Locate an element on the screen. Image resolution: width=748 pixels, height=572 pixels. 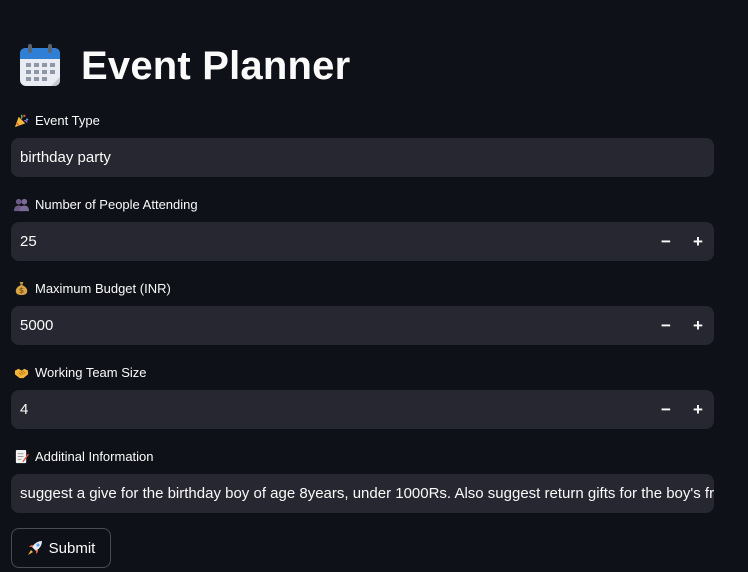
event-type-input: birthday party is located at coordinates (362, 157).